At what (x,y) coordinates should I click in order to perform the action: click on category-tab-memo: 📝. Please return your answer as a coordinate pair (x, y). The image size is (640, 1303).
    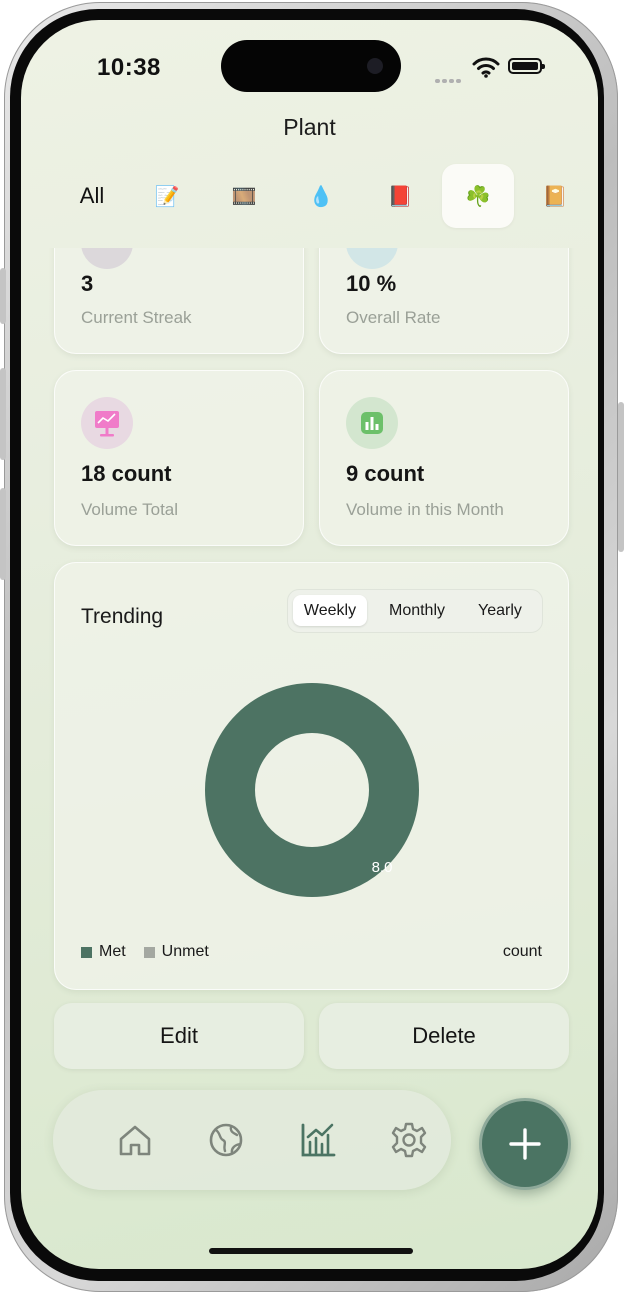
    Looking at the image, I should click on (167, 196).